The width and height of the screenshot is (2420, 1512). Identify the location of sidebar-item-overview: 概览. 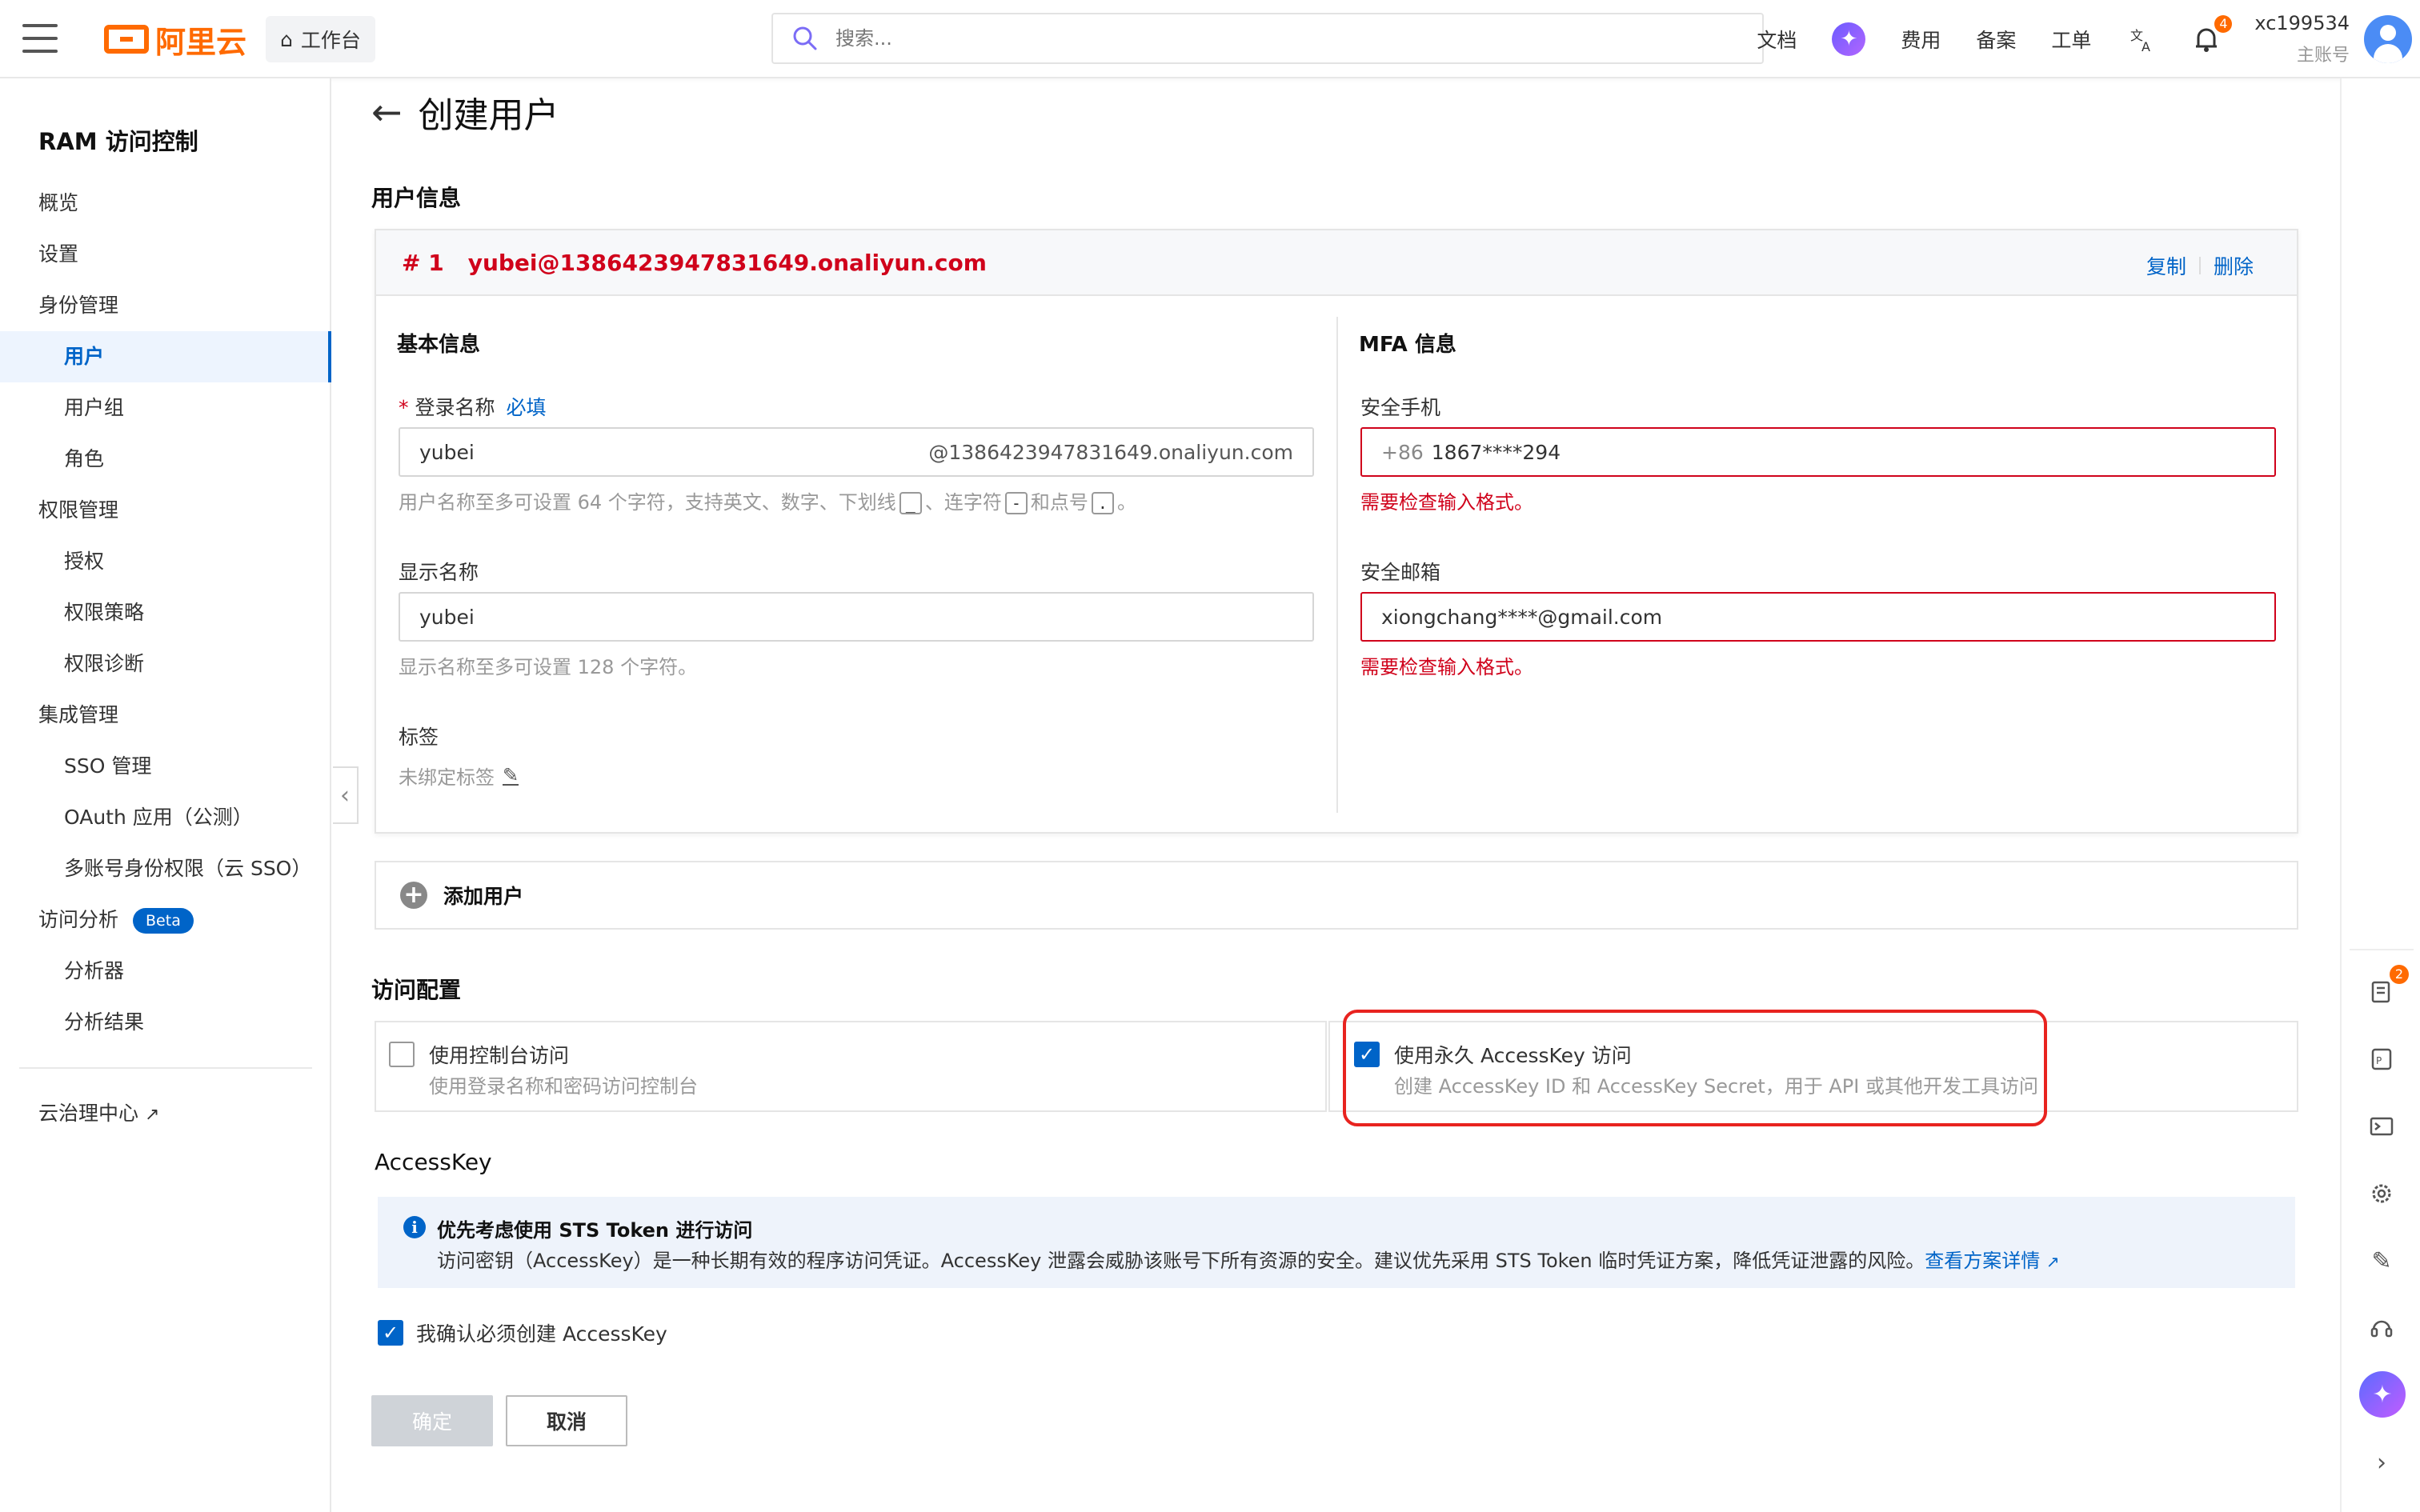
(165, 203).